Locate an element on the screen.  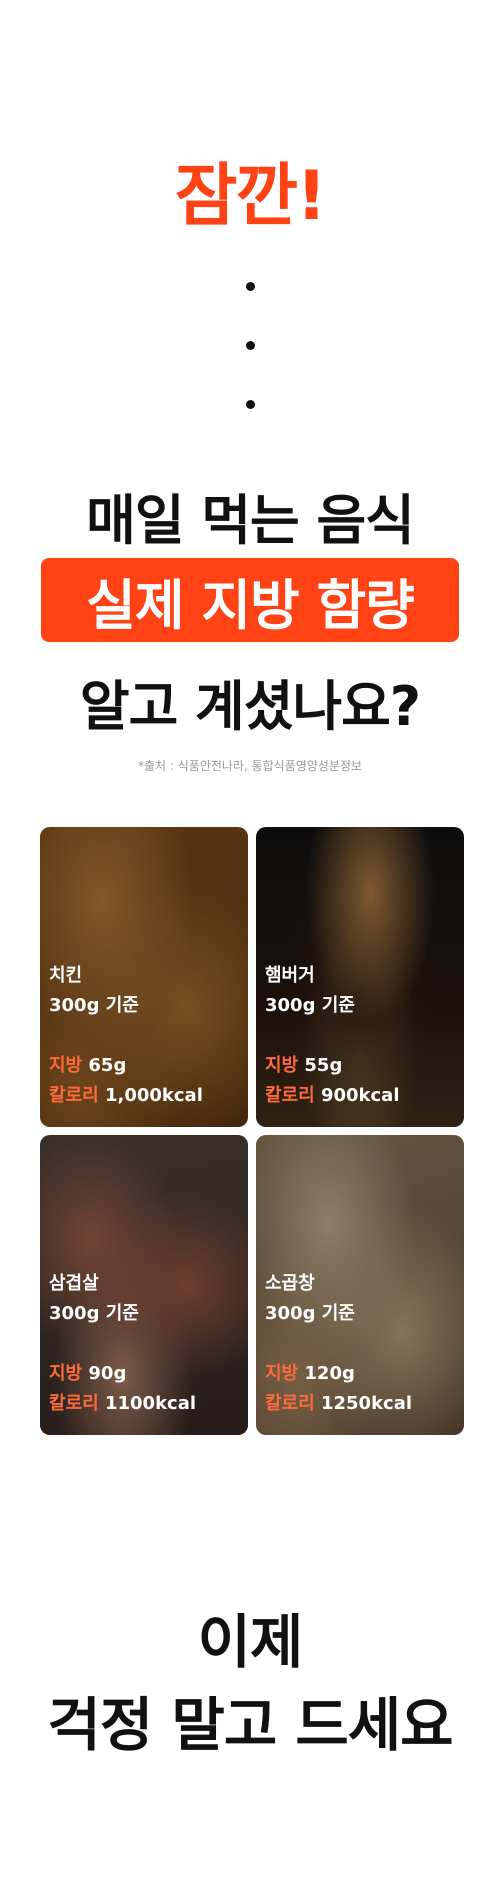
fat-value: 55g is located at coordinates (323, 1065).